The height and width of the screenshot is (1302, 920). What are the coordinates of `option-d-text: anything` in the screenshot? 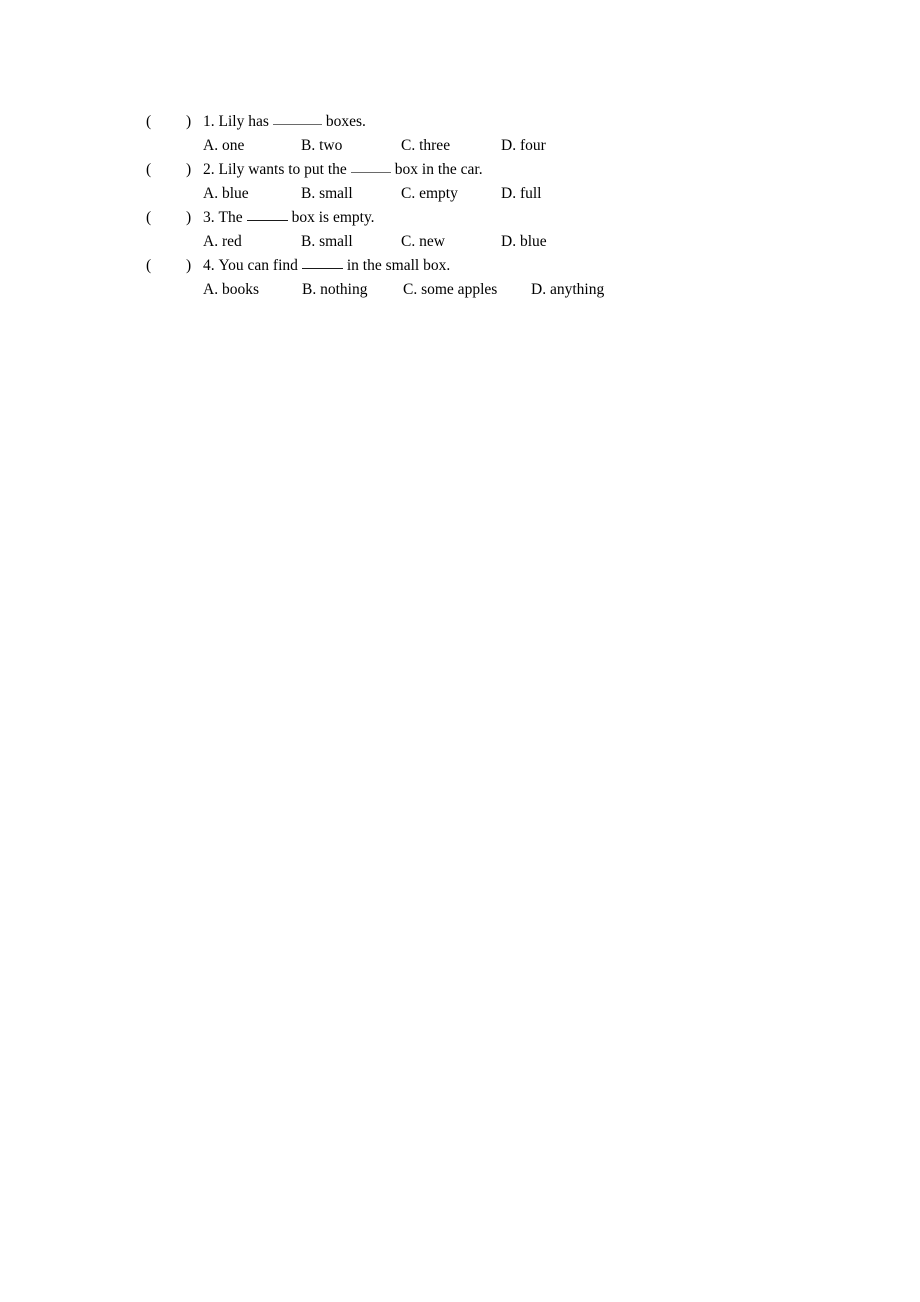 It's located at (577, 289).